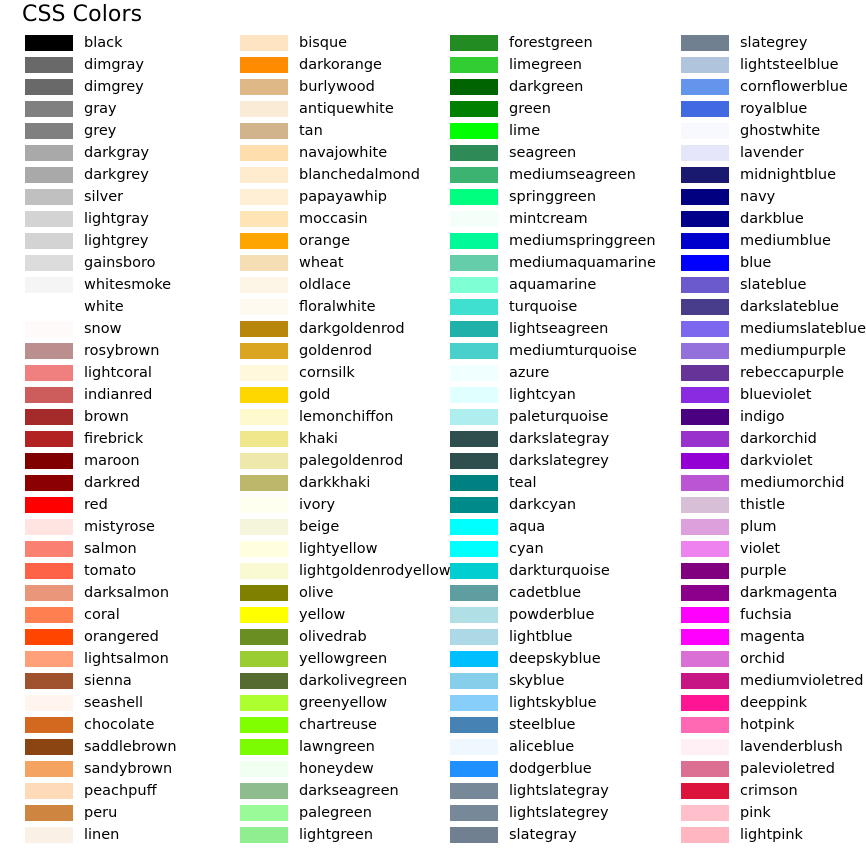 This screenshot has width=866, height=857. I want to click on color-row: chartreuse, so click(345, 725).